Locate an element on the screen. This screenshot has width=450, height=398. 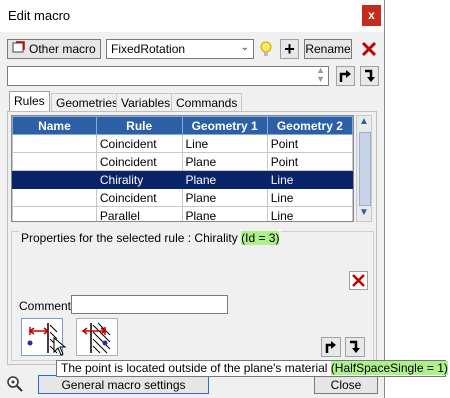
rule-id-badge: (Id = 3) is located at coordinates (260, 238).